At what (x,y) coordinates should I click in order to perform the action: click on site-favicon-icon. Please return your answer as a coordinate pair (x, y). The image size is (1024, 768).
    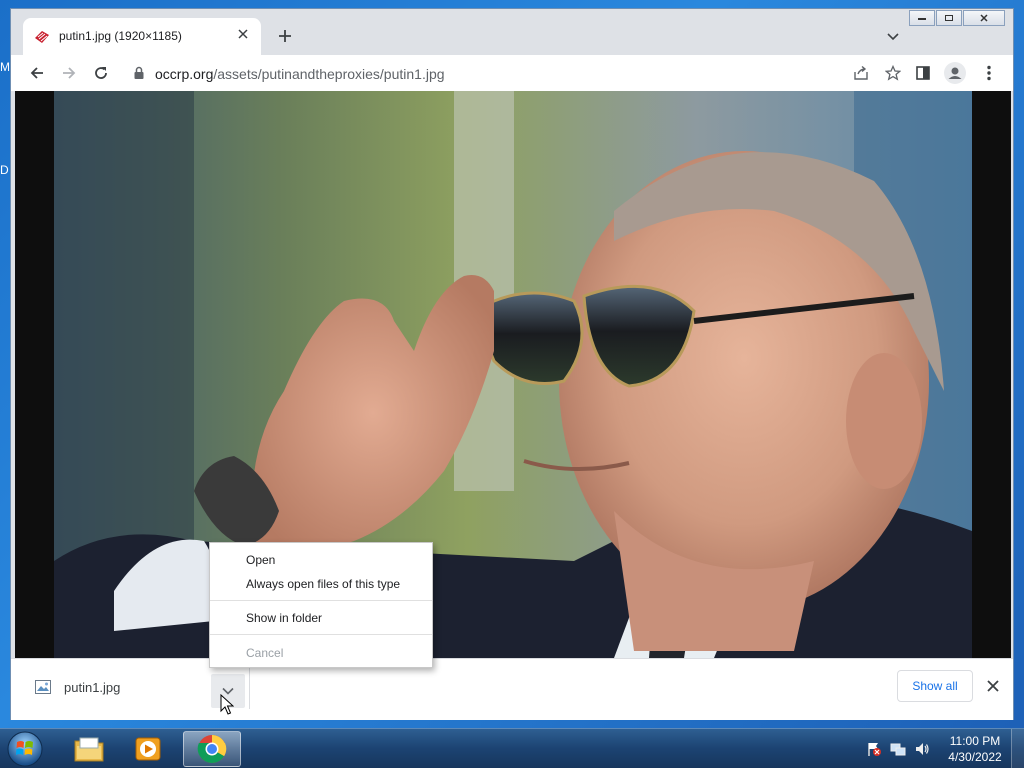
    Looking at the image, I should click on (42, 37).